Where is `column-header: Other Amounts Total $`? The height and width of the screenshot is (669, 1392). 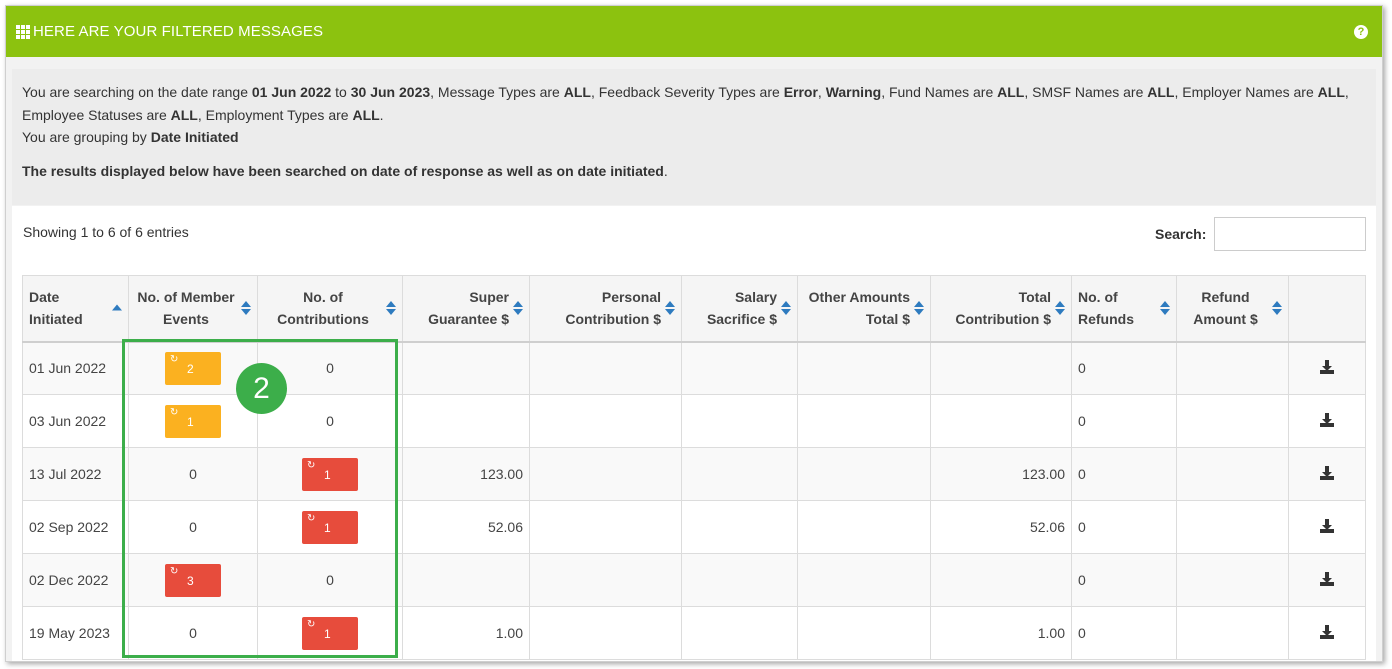 column-header: Other Amounts Total $ is located at coordinates (864, 309).